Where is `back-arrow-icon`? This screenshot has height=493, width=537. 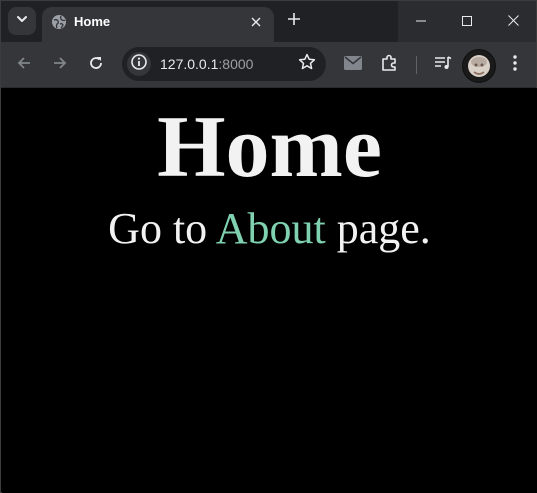 back-arrow-icon is located at coordinates (24, 65).